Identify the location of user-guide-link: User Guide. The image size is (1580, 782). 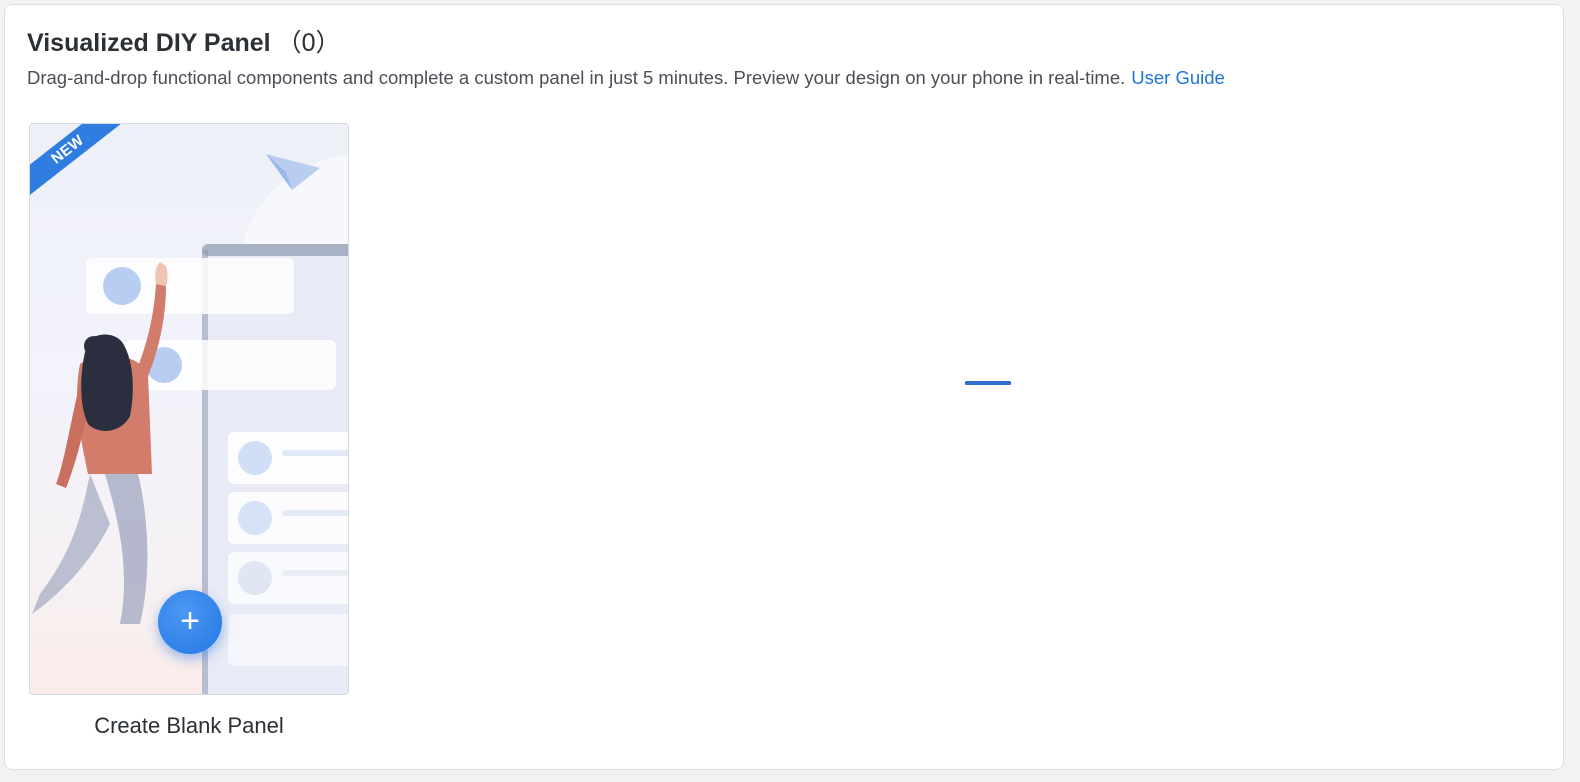
(1178, 77).